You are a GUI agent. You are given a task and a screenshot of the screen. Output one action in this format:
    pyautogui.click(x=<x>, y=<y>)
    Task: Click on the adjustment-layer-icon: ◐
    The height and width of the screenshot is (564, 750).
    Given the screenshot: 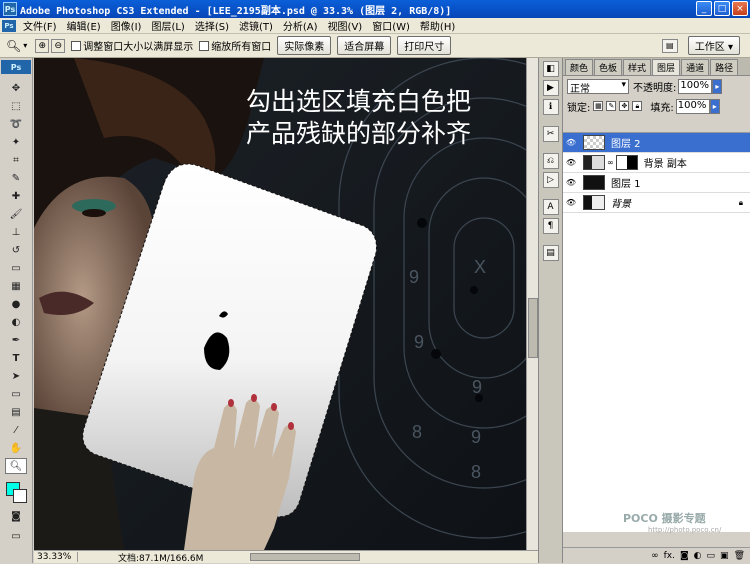 What is the action you would take?
    pyautogui.click(x=698, y=556)
    